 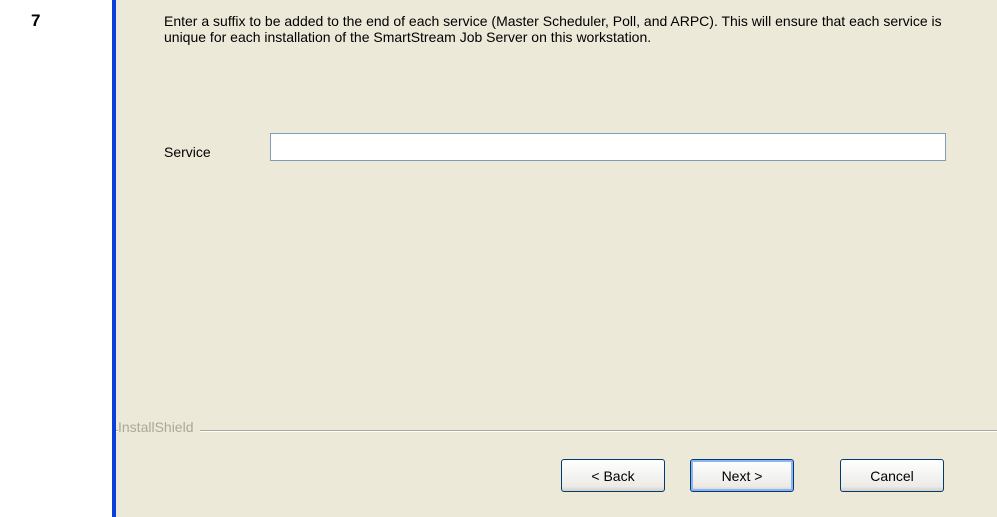 I want to click on service-input, so click(x=608, y=147).